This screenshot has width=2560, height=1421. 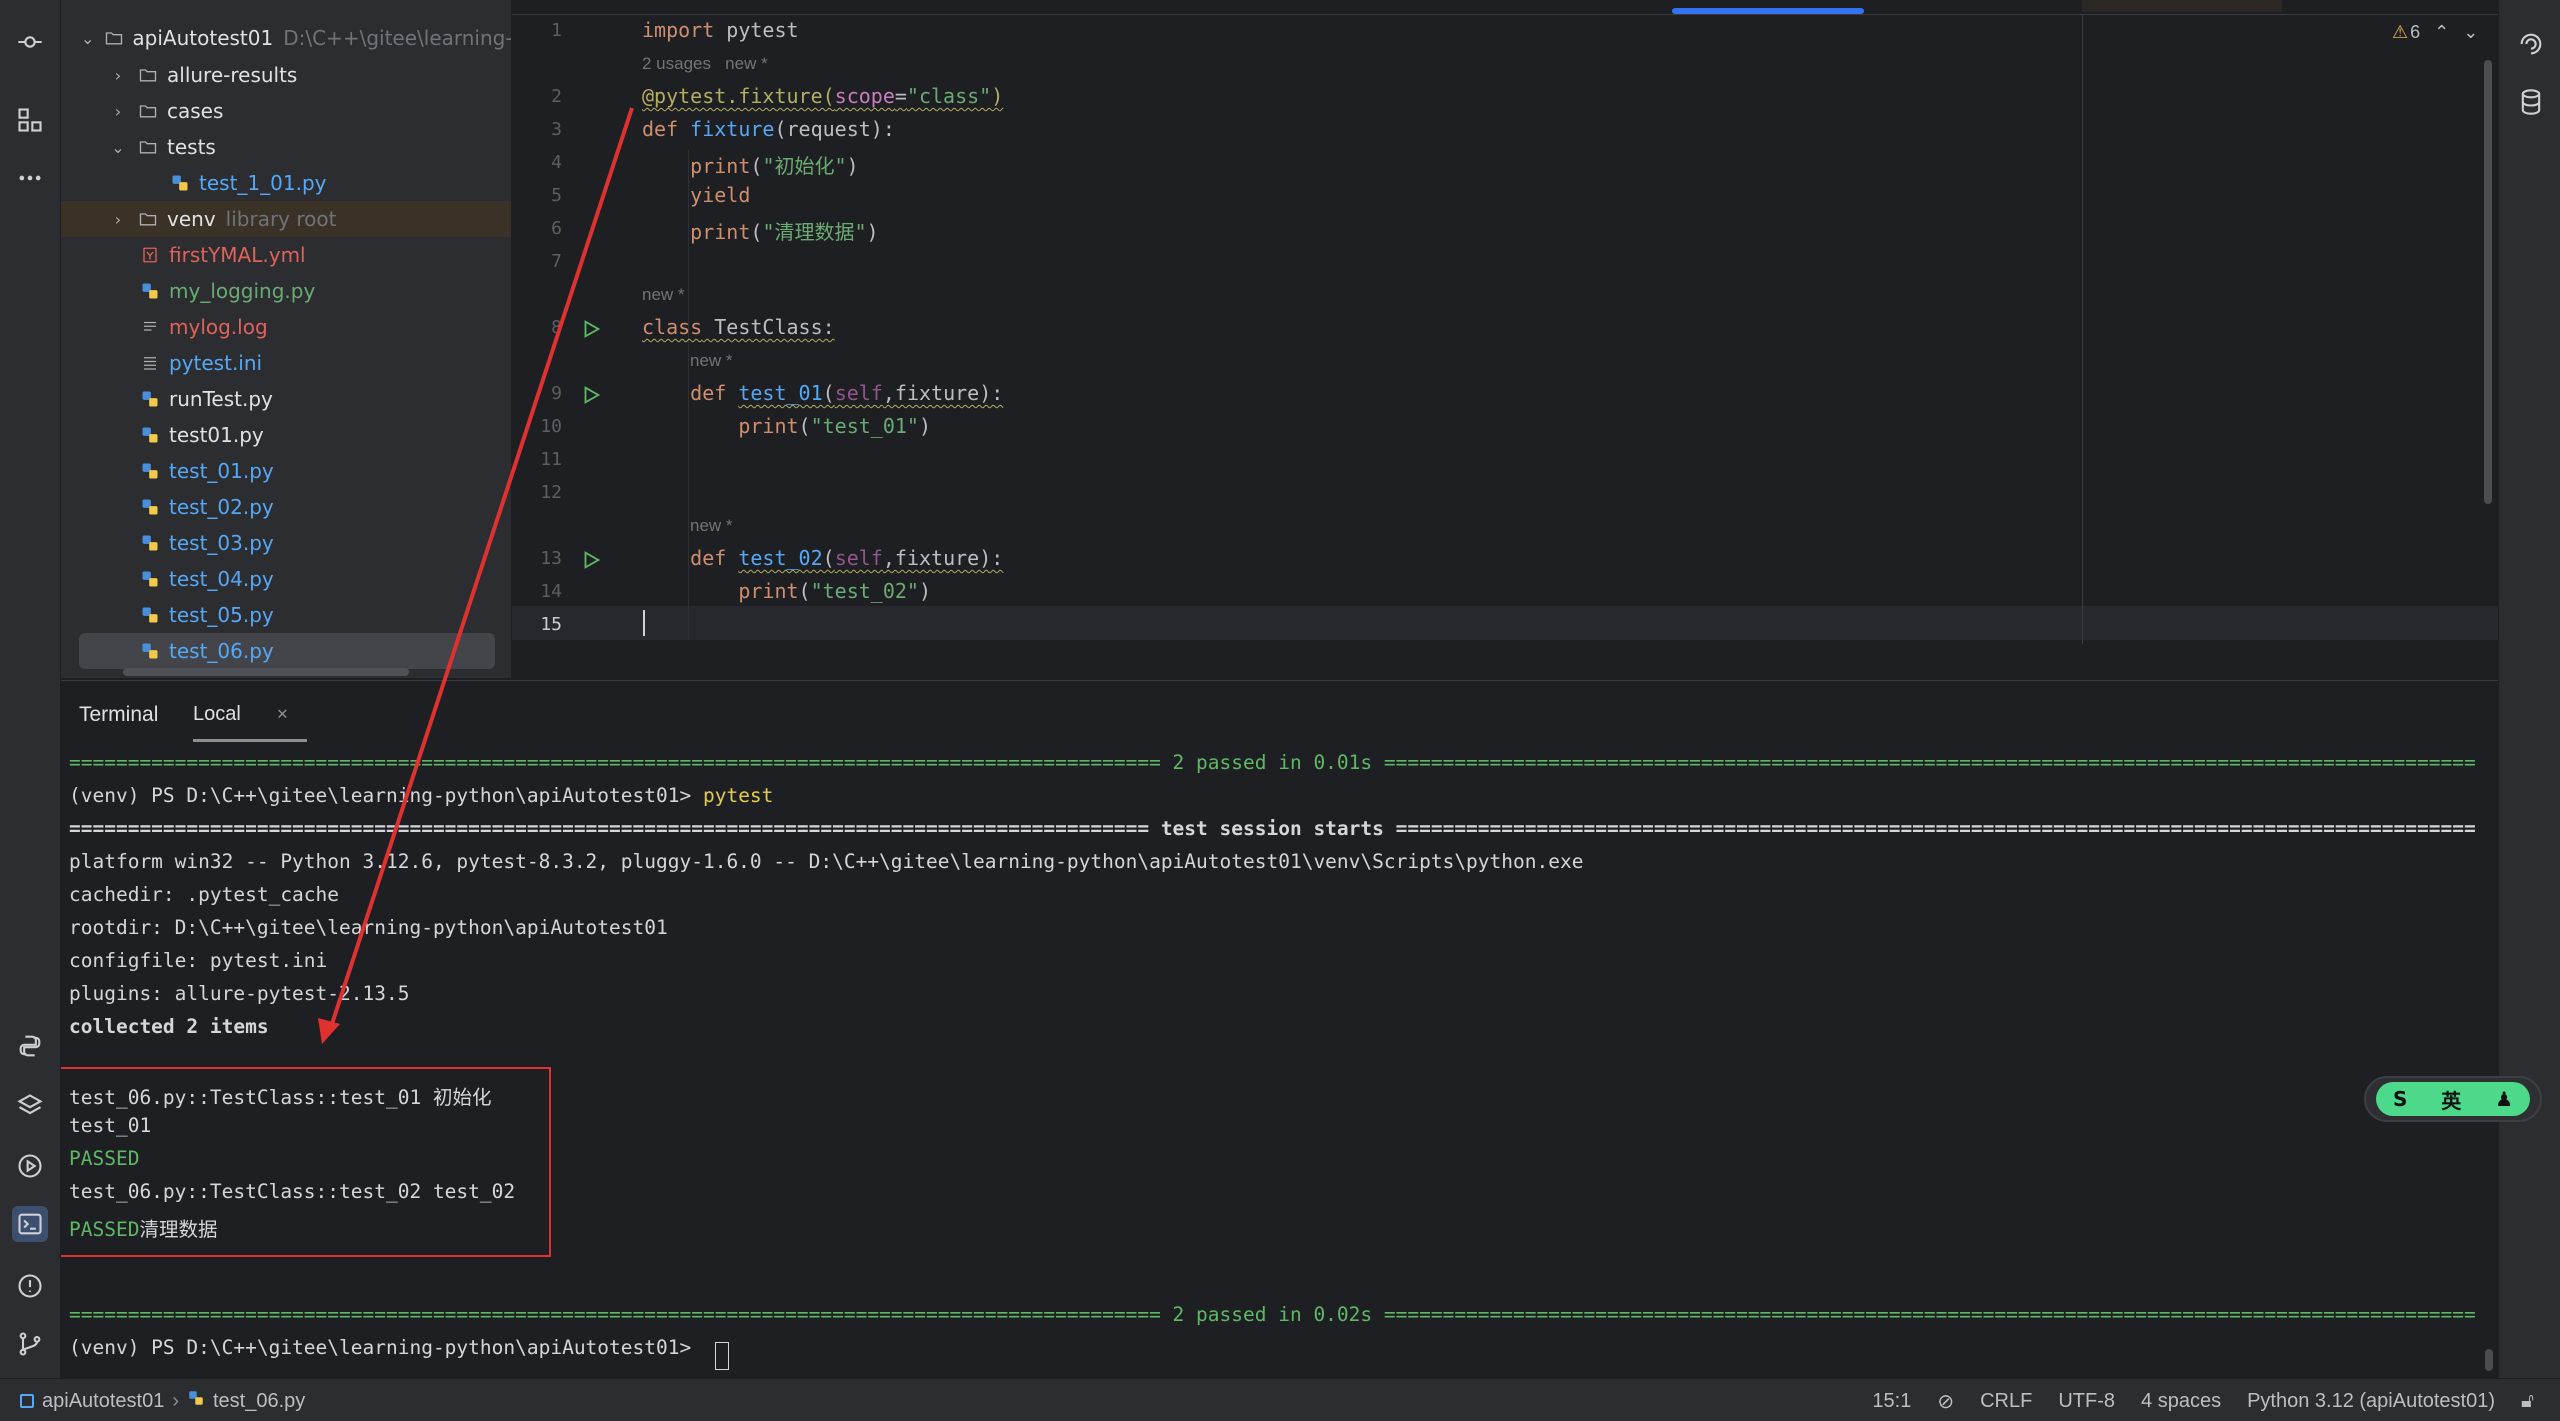 I want to click on tree-item-allure-results: › allure-results, so click(x=286, y=75).